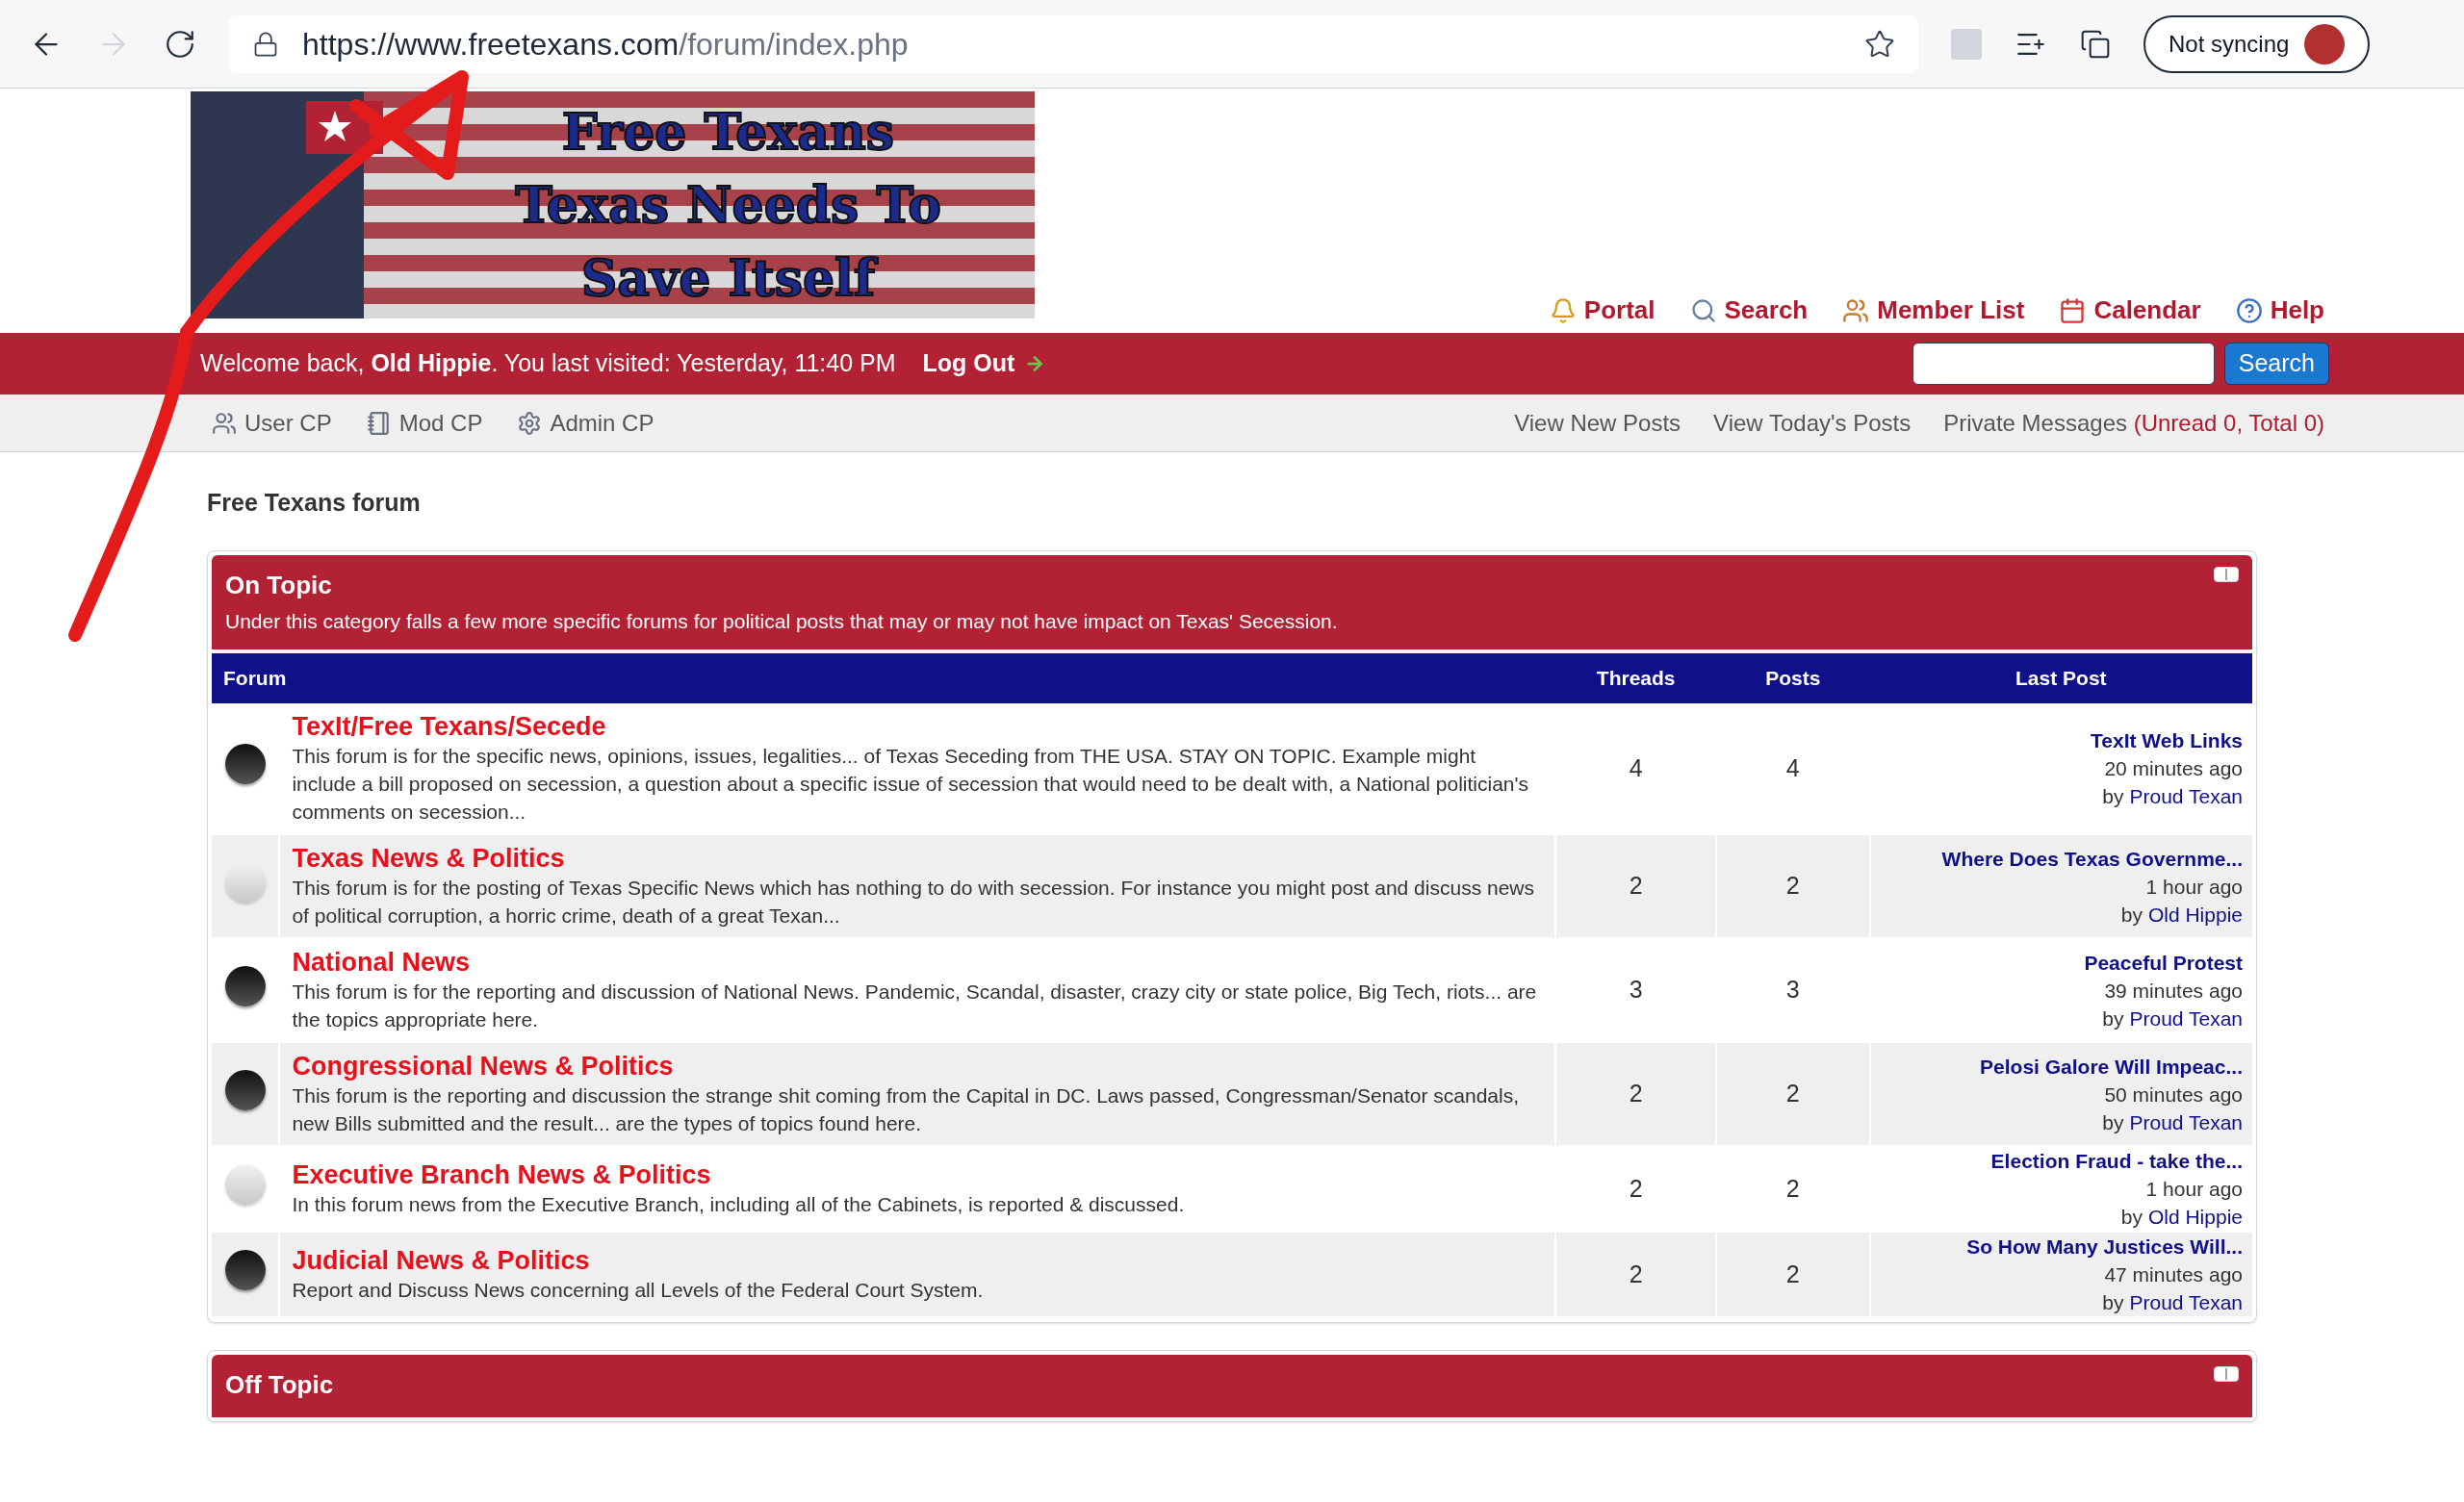 The width and height of the screenshot is (2464, 1502). Describe the element at coordinates (1793, 679) in the screenshot. I see `column-header: Posts` at that location.